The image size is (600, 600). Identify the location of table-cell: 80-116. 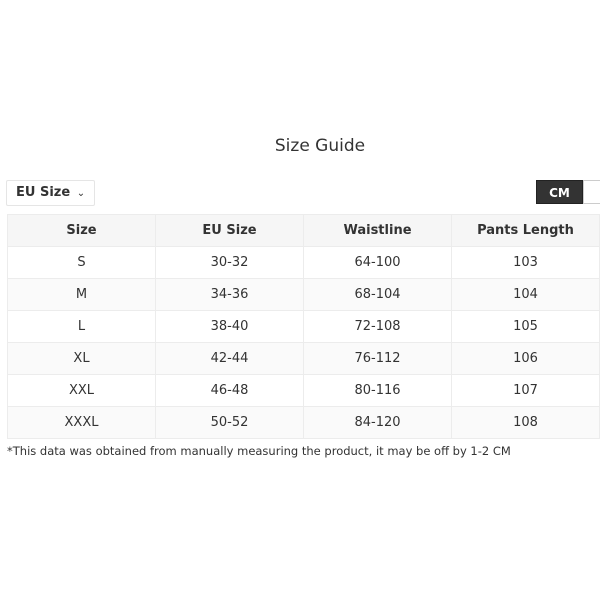
(377, 390).